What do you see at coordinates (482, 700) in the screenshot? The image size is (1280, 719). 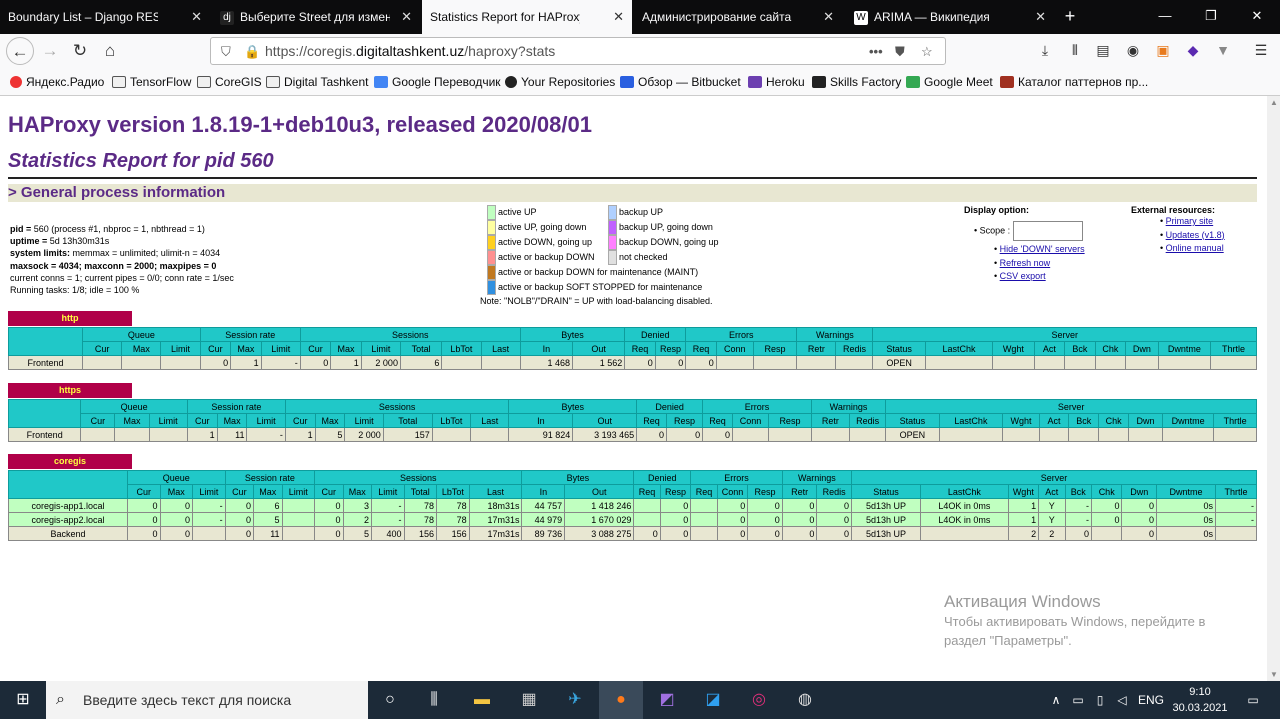 I see `file-explorer-icon: ▬` at bounding box center [482, 700].